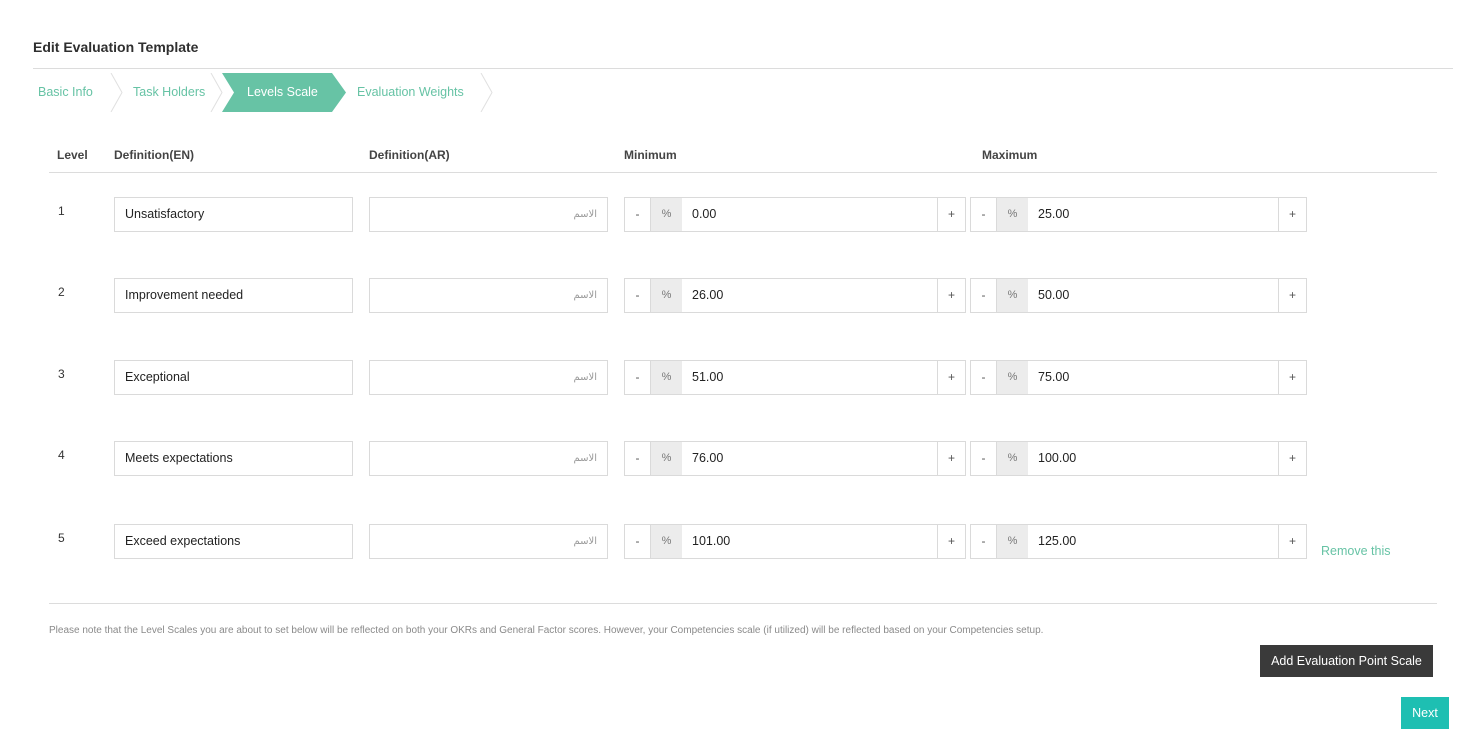  Describe the element at coordinates (1138, 214) in the screenshot. I see `maximum-stepper: - % 25.00 +` at that location.